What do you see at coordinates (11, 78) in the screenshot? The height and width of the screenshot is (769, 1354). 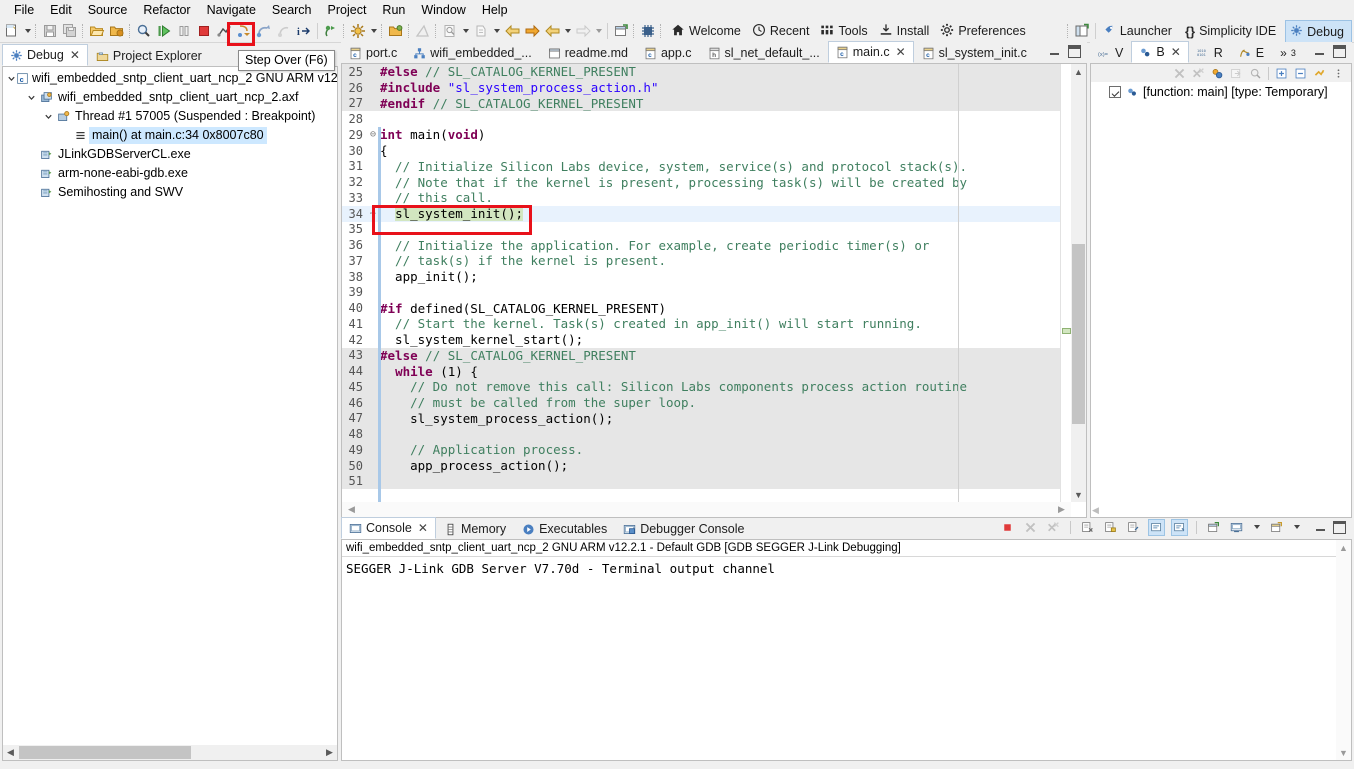 I see `chevron-down-icon` at bounding box center [11, 78].